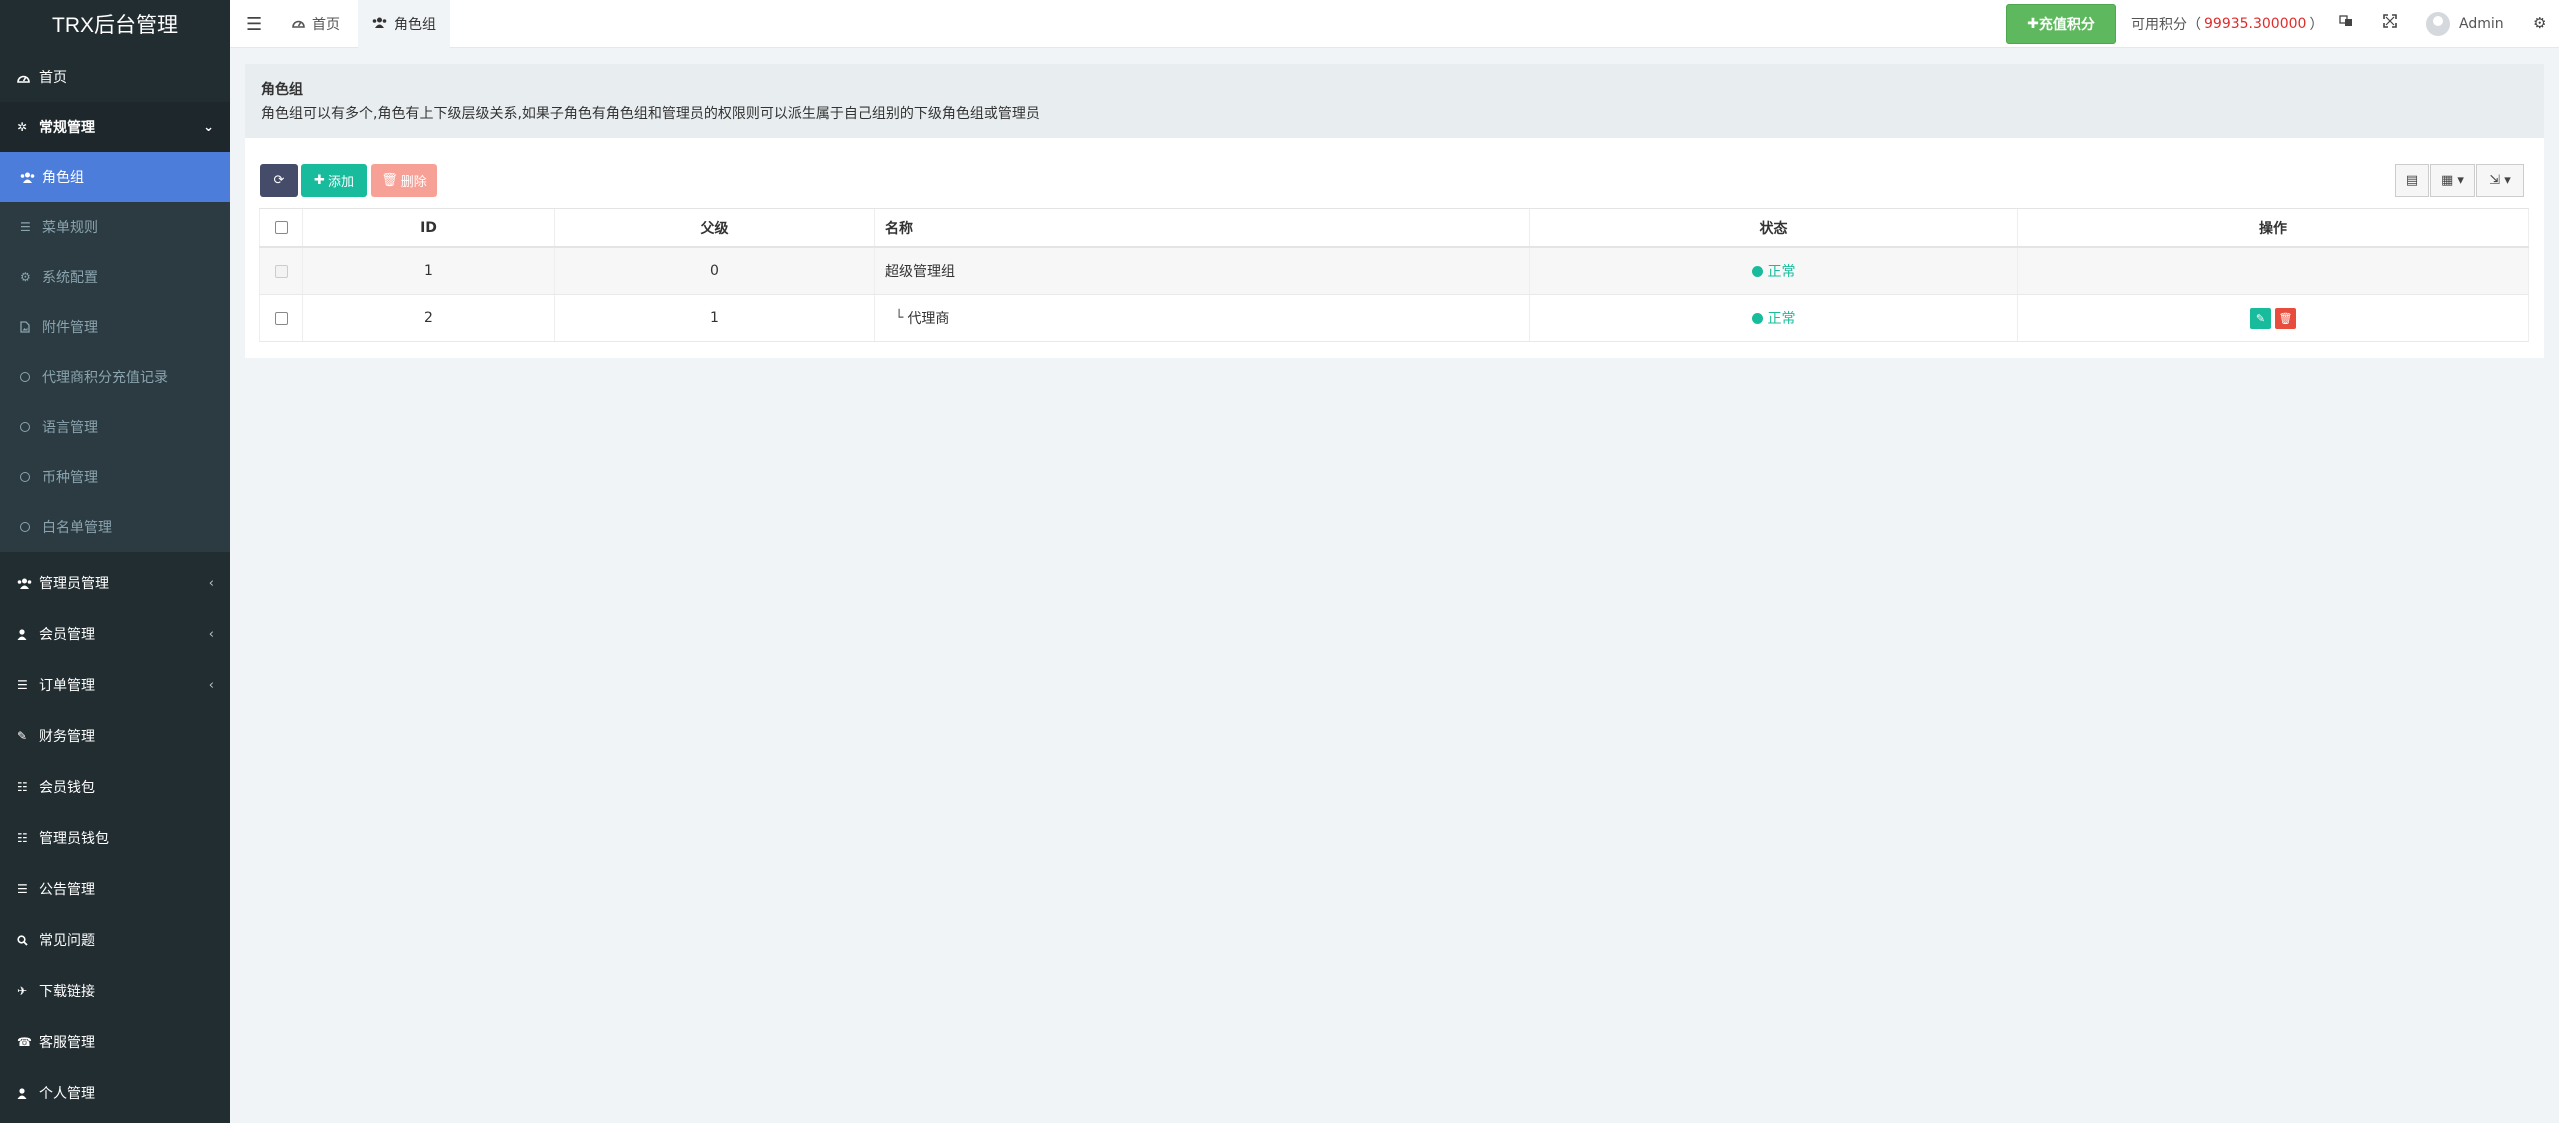 The width and height of the screenshot is (2559, 1123). What do you see at coordinates (2061, 24) in the screenshot?
I see `recharge-points-button: ✚ 充值积分` at bounding box center [2061, 24].